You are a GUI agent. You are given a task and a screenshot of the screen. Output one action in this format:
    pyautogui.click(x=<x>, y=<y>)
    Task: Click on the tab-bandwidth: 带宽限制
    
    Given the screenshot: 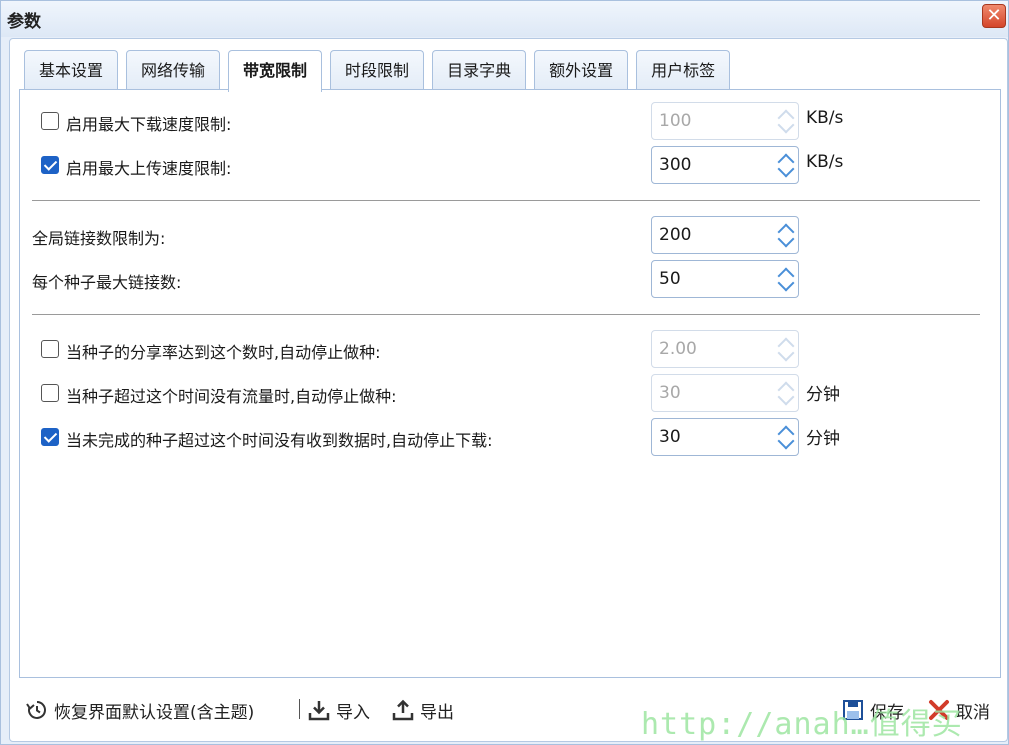 What is the action you would take?
    pyautogui.click(x=275, y=71)
    